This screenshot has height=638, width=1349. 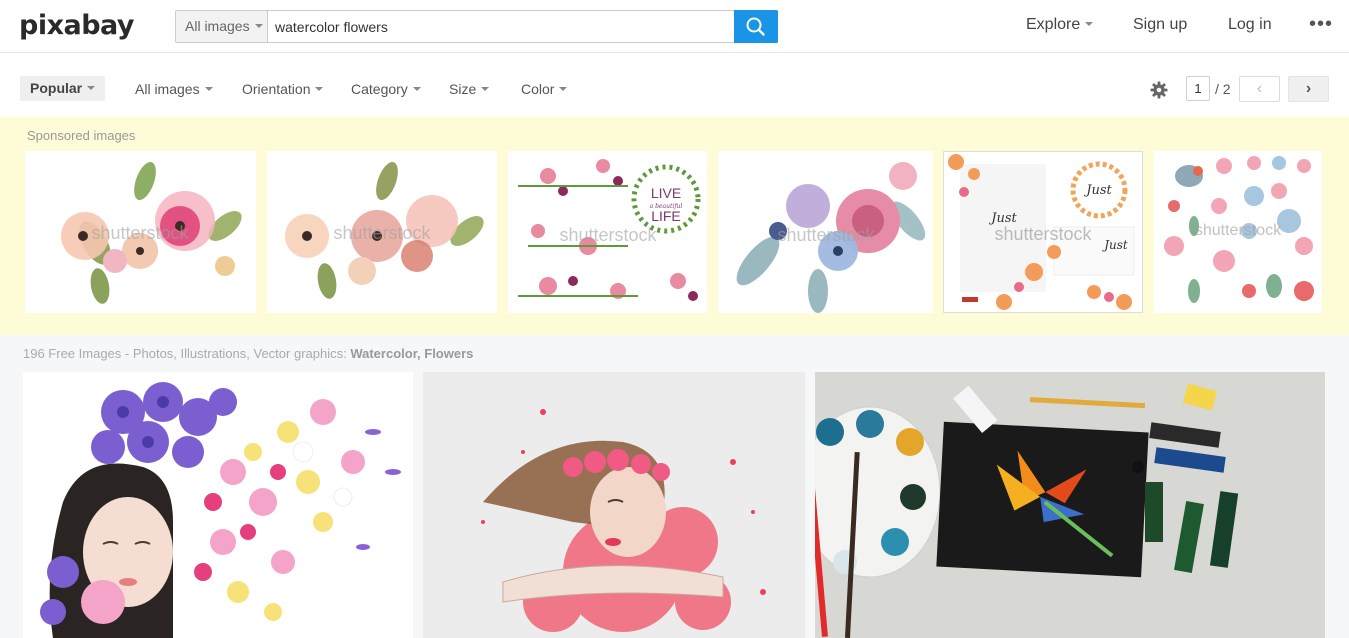 What do you see at coordinates (666, 193) in the screenshot?
I see `live-text: LIVE` at bounding box center [666, 193].